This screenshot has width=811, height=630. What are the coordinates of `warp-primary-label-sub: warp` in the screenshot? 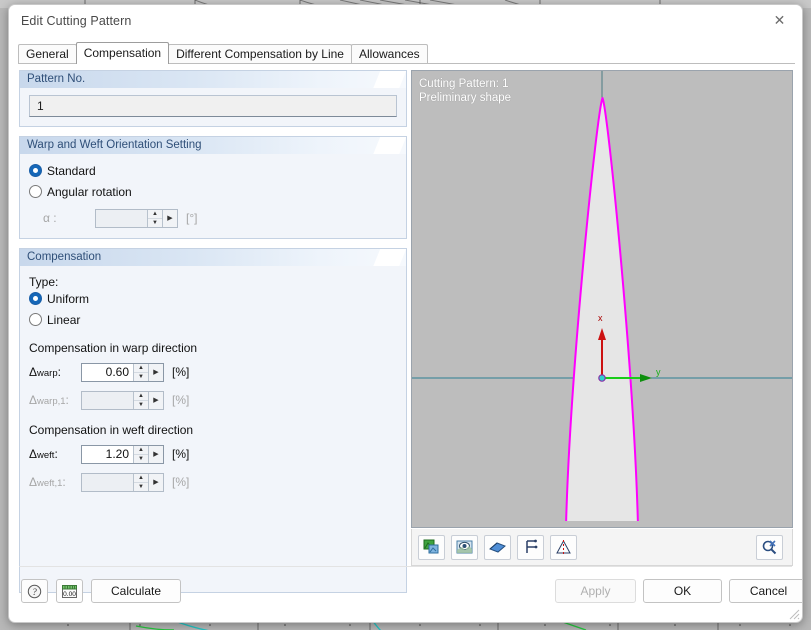 It's located at (47, 373).